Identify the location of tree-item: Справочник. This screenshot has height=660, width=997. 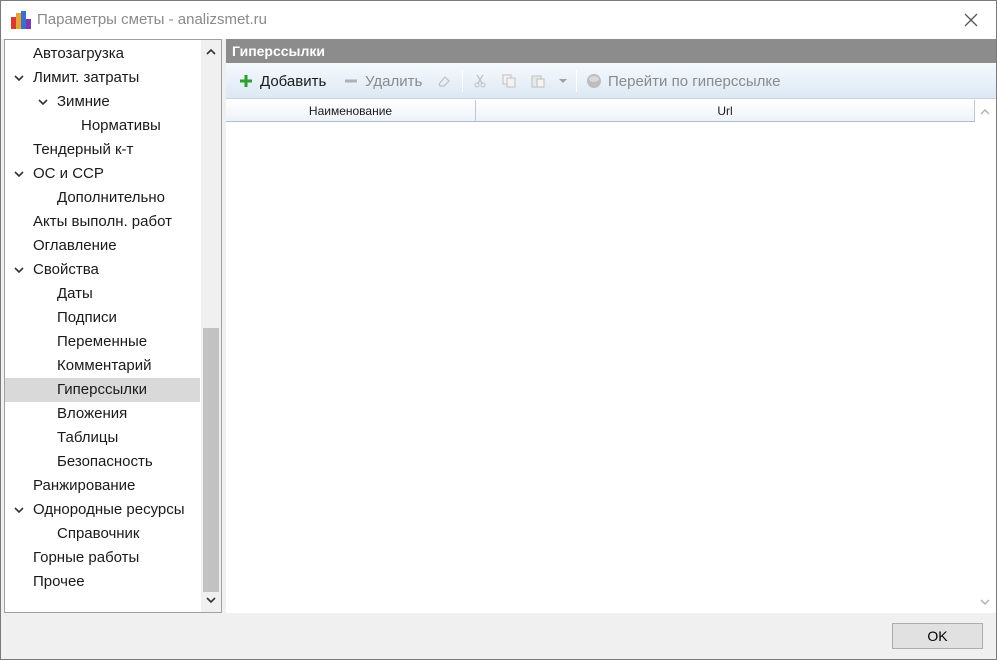
(102, 534).